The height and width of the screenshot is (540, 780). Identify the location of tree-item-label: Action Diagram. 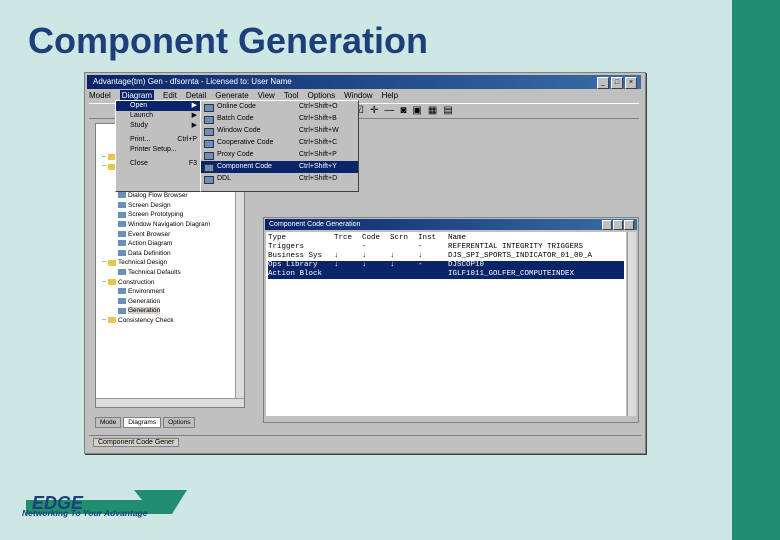
(150, 244).